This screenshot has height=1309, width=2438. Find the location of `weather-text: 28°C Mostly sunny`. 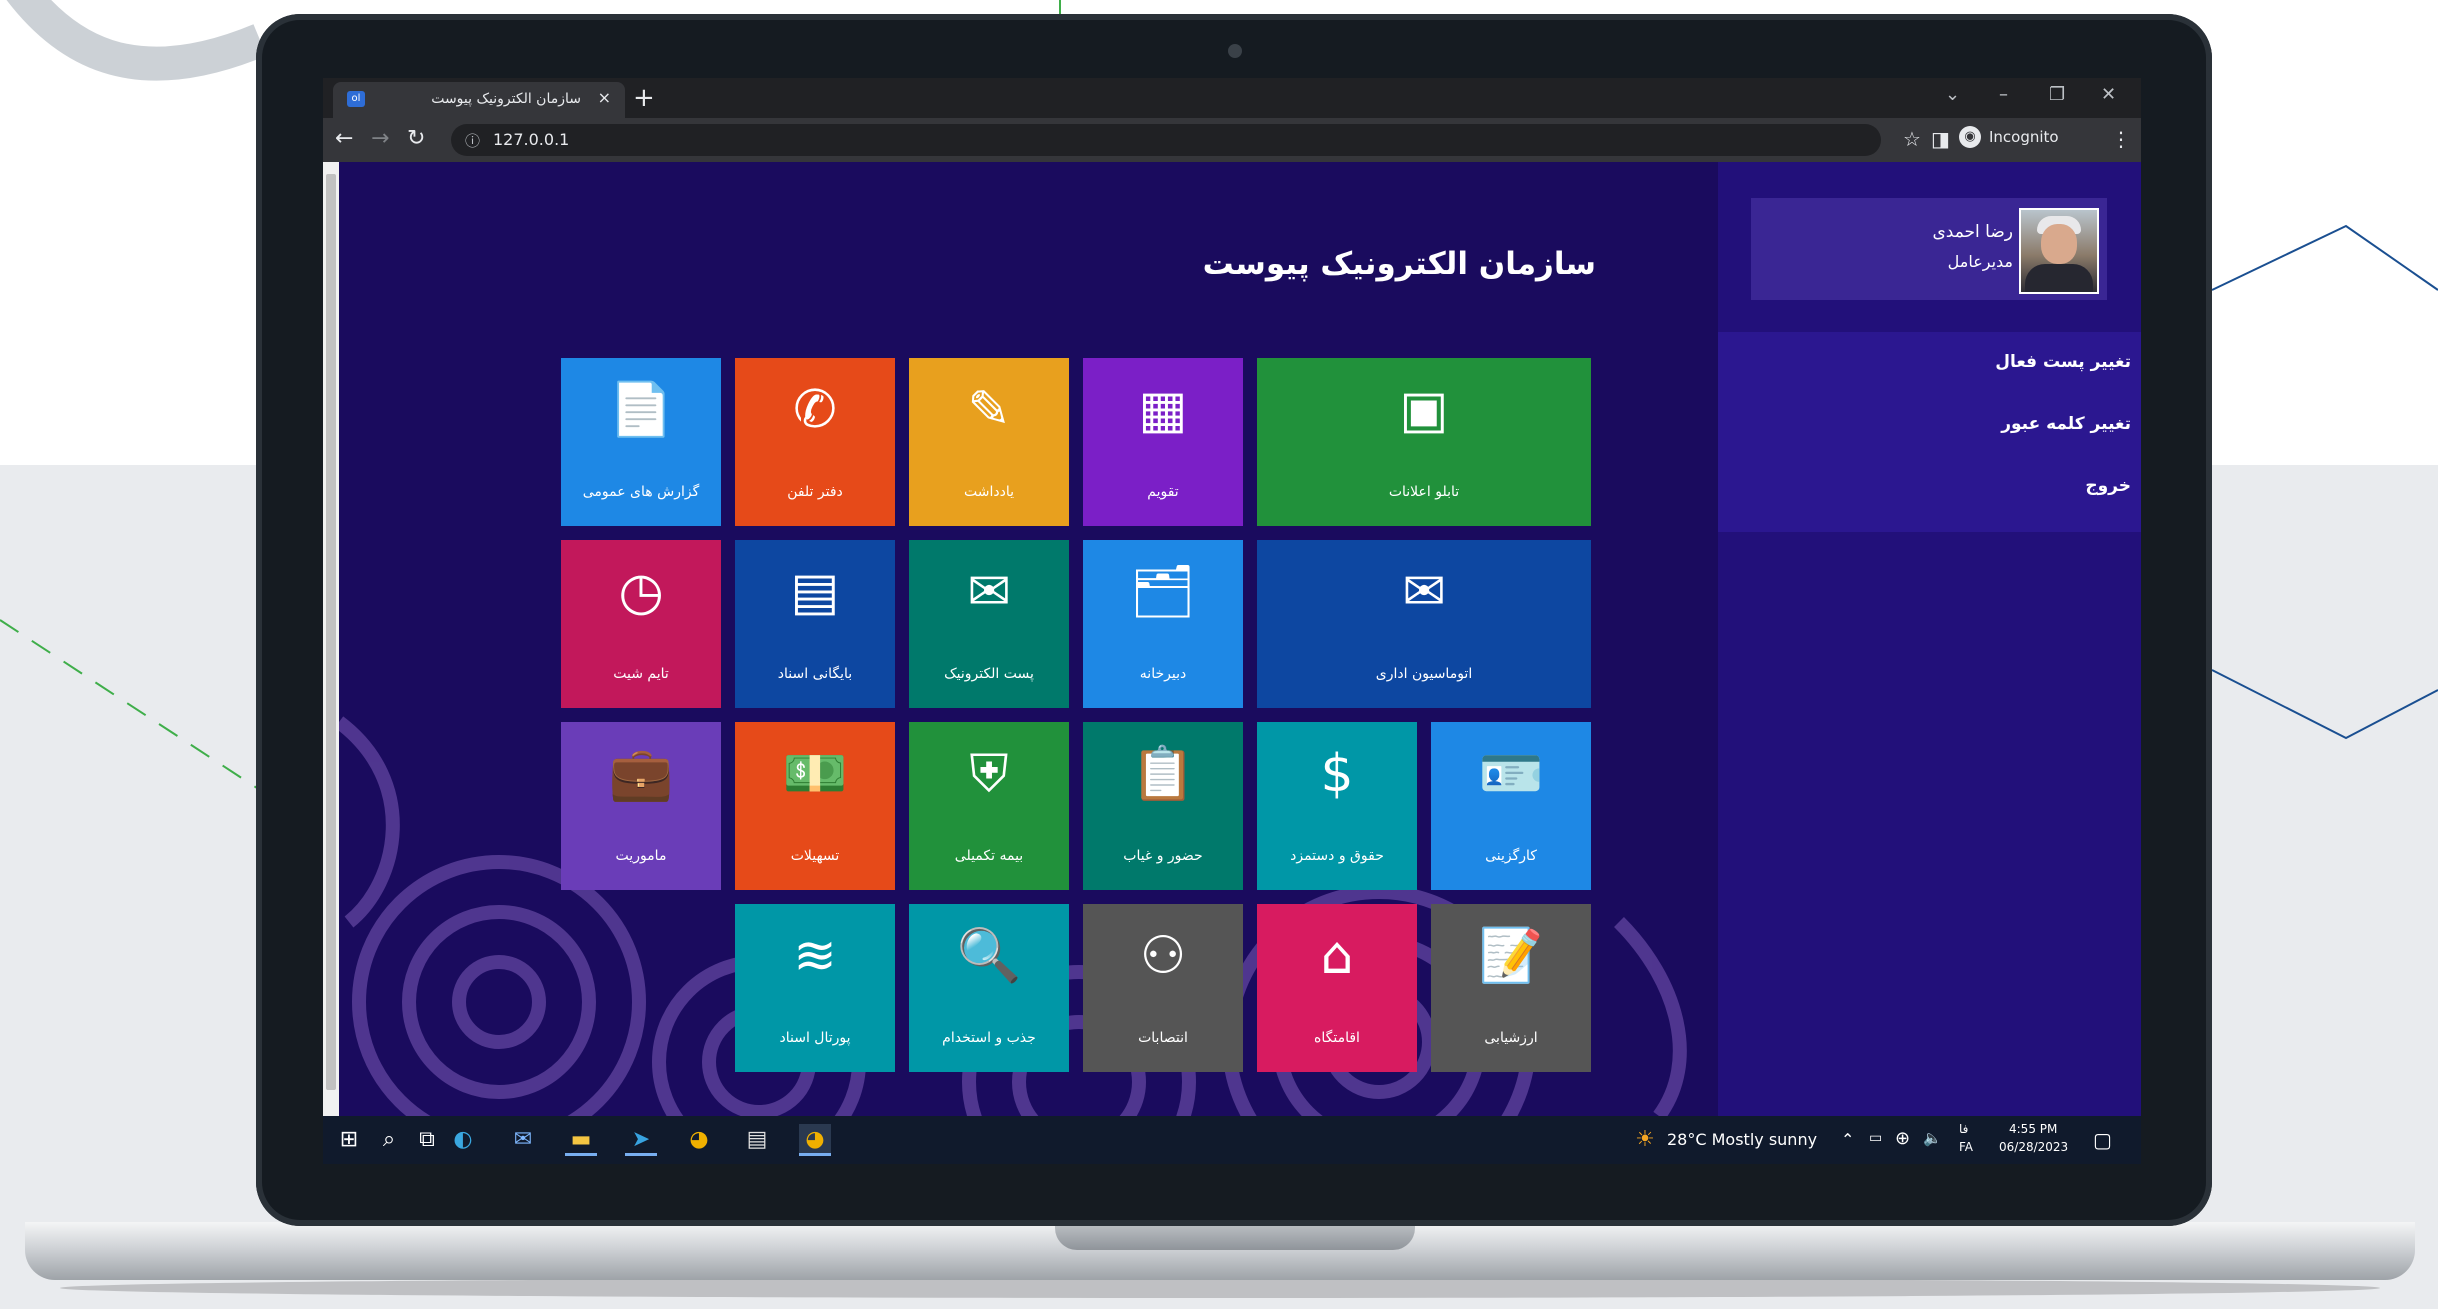

weather-text: 28°C Mostly sunny is located at coordinates (1742, 1139).